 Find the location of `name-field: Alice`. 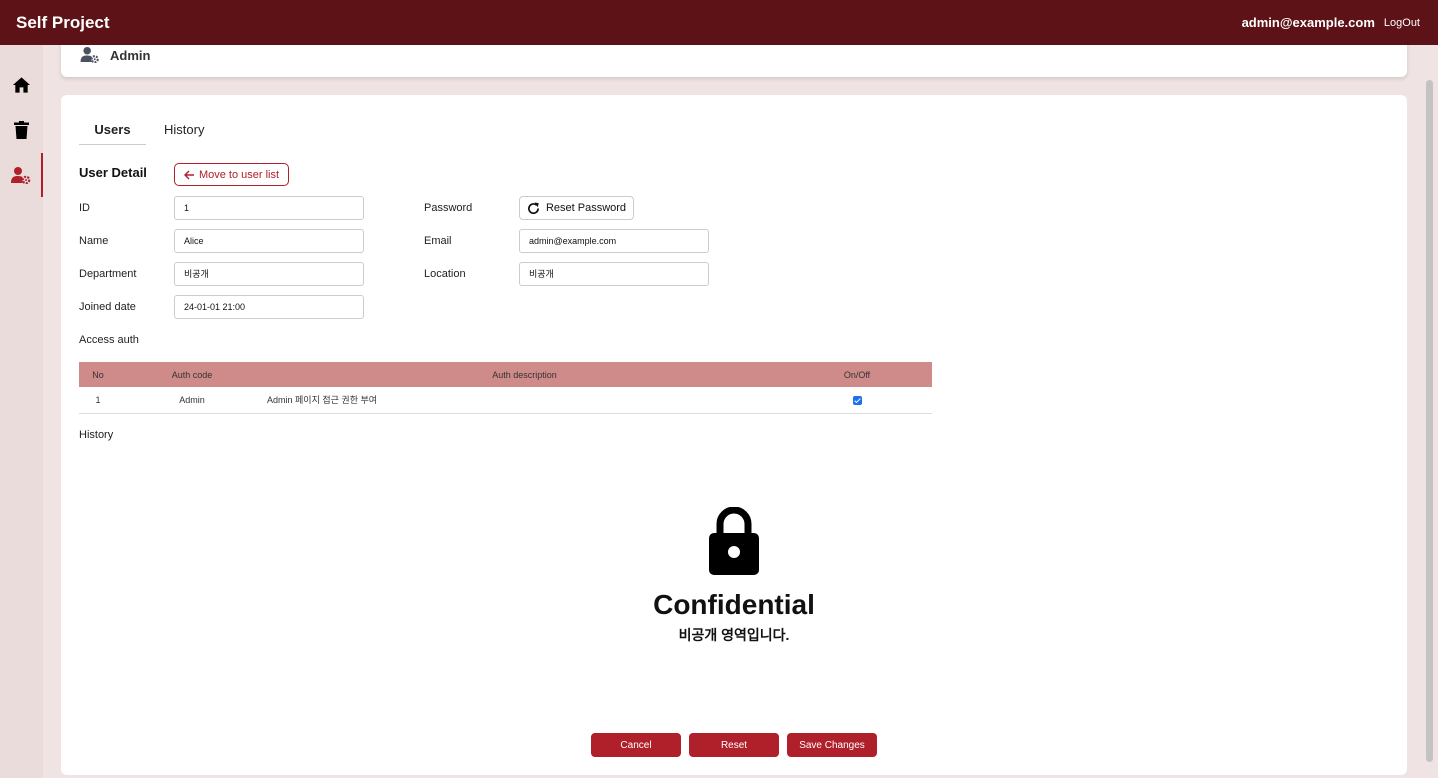

name-field: Alice is located at coordinates (269, 241).